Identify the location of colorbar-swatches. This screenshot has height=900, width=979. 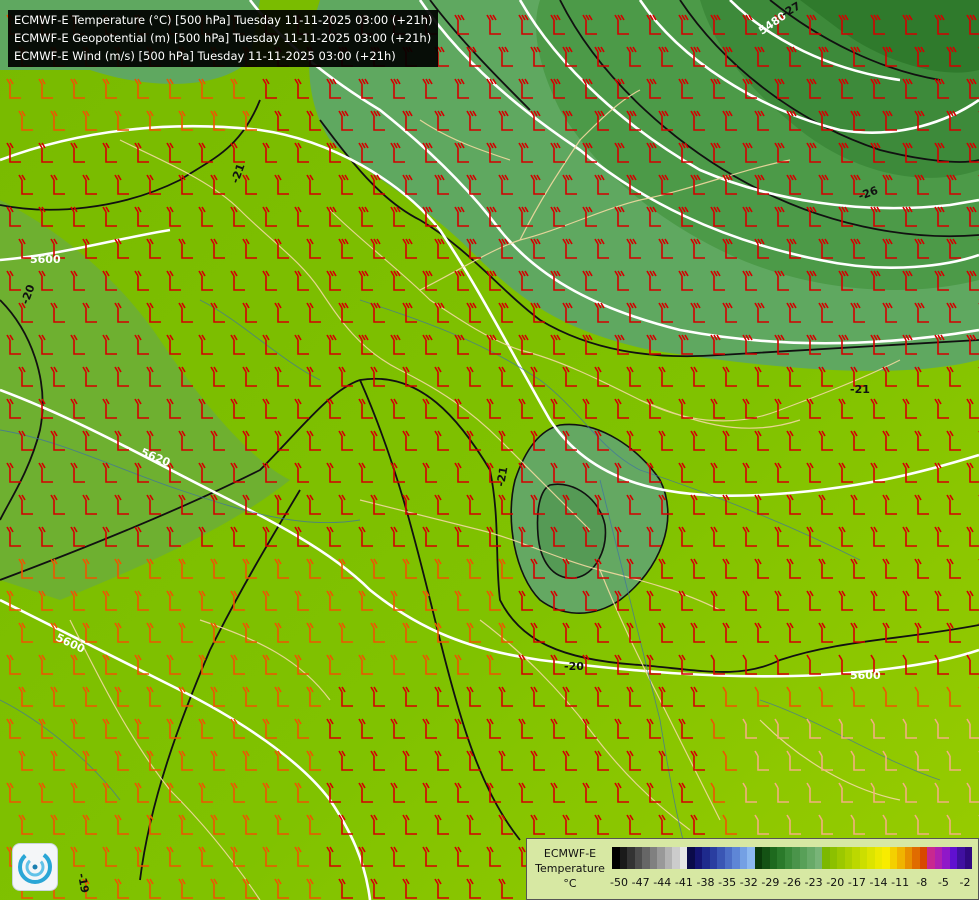
(792, 858).